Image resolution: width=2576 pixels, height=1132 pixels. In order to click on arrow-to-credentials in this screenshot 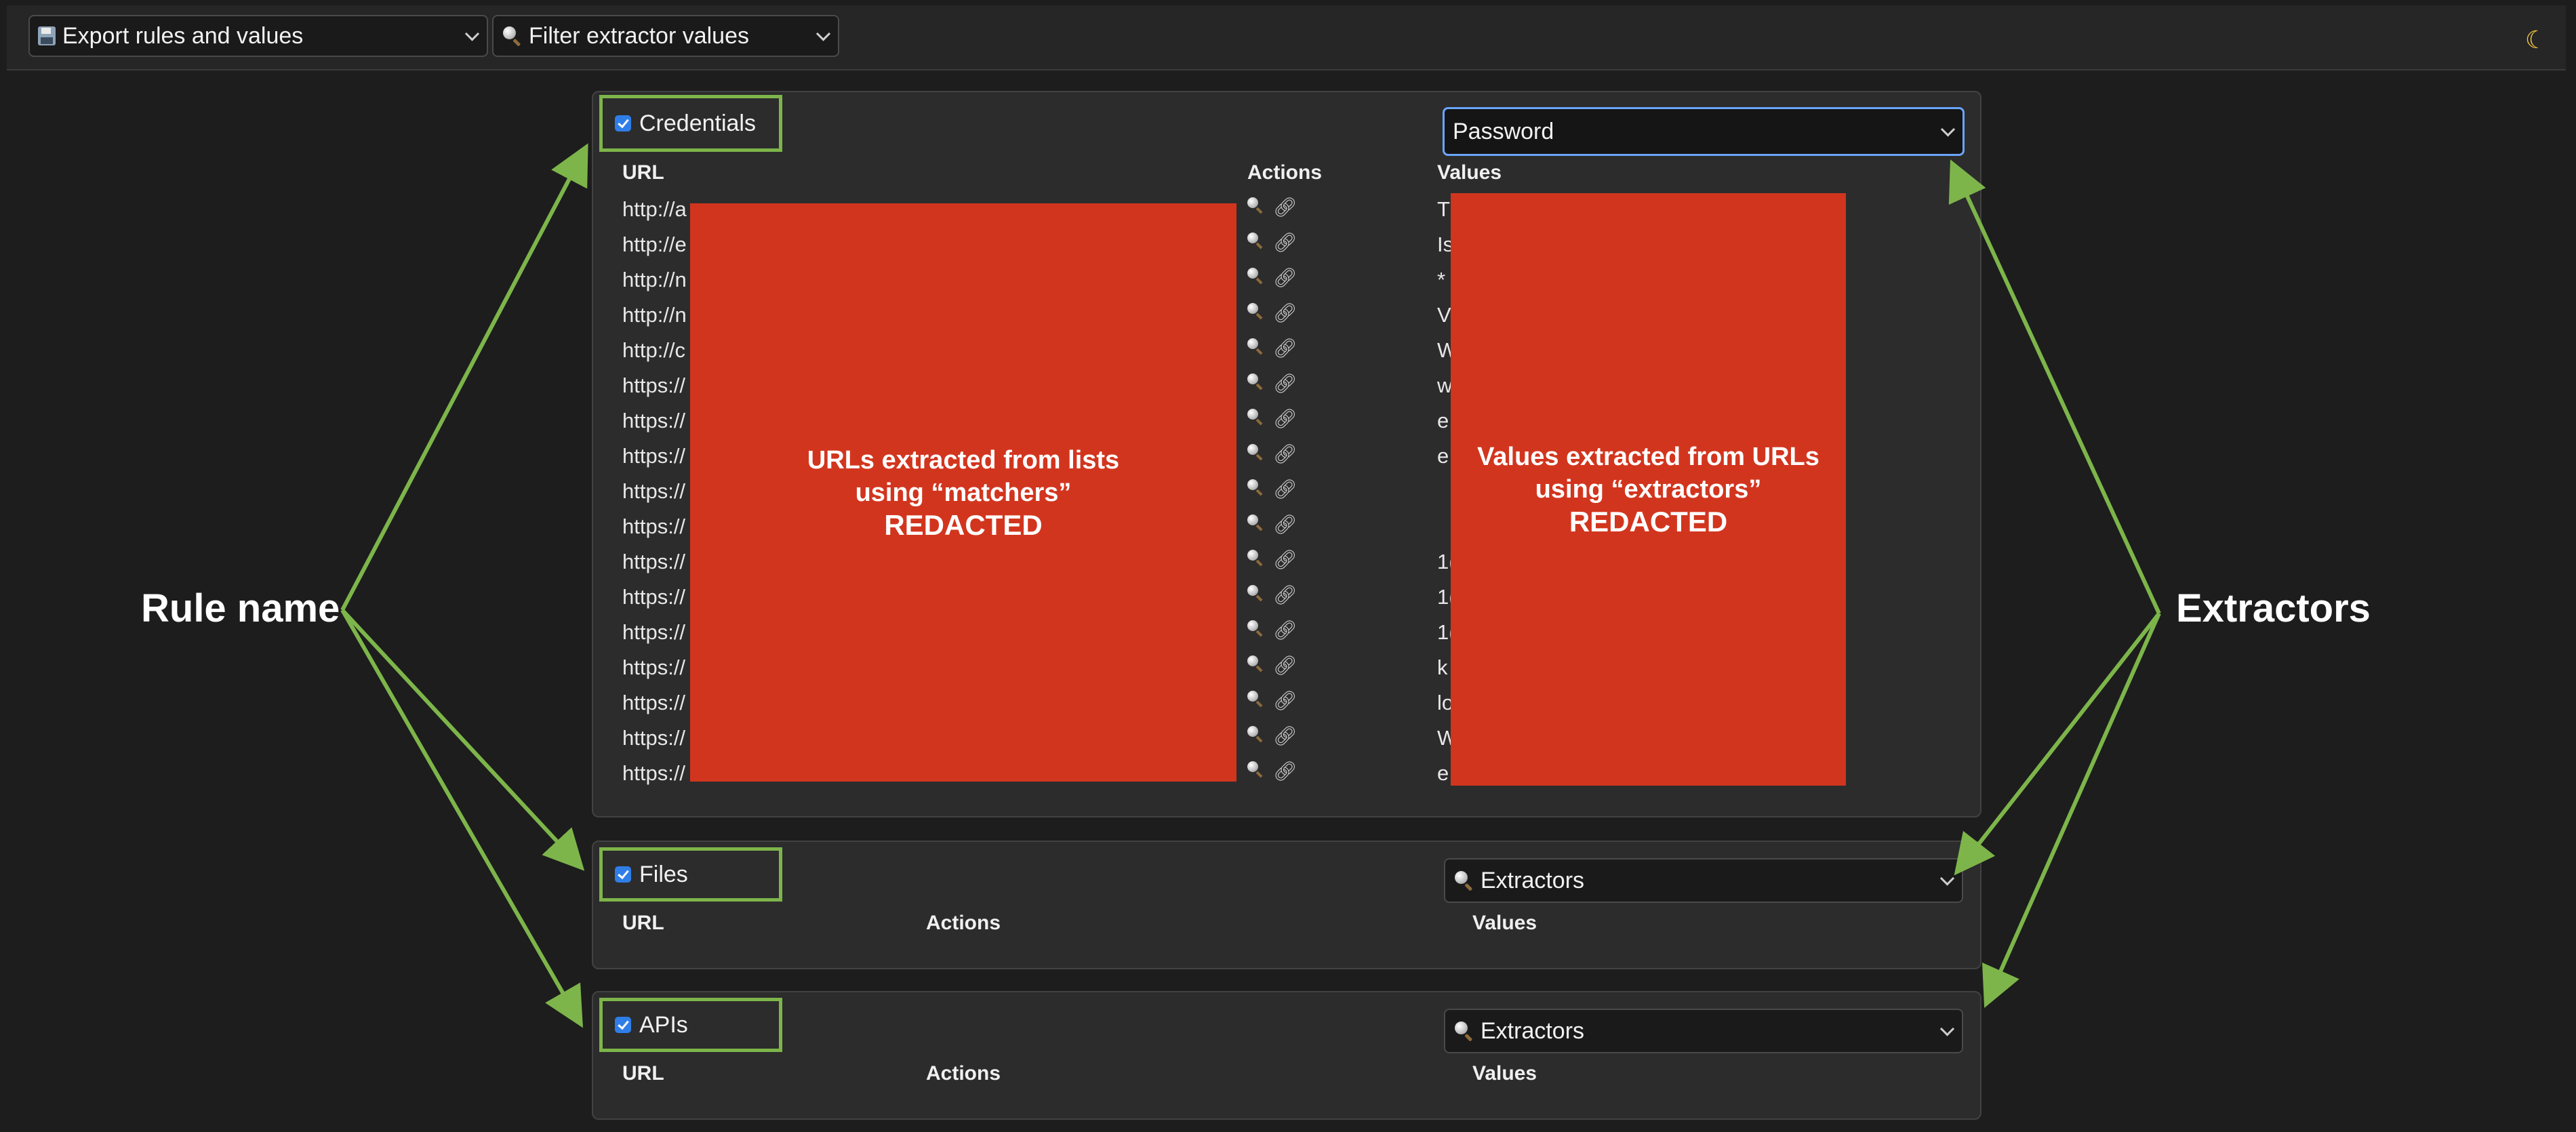, I will do `click(464, 377)`.